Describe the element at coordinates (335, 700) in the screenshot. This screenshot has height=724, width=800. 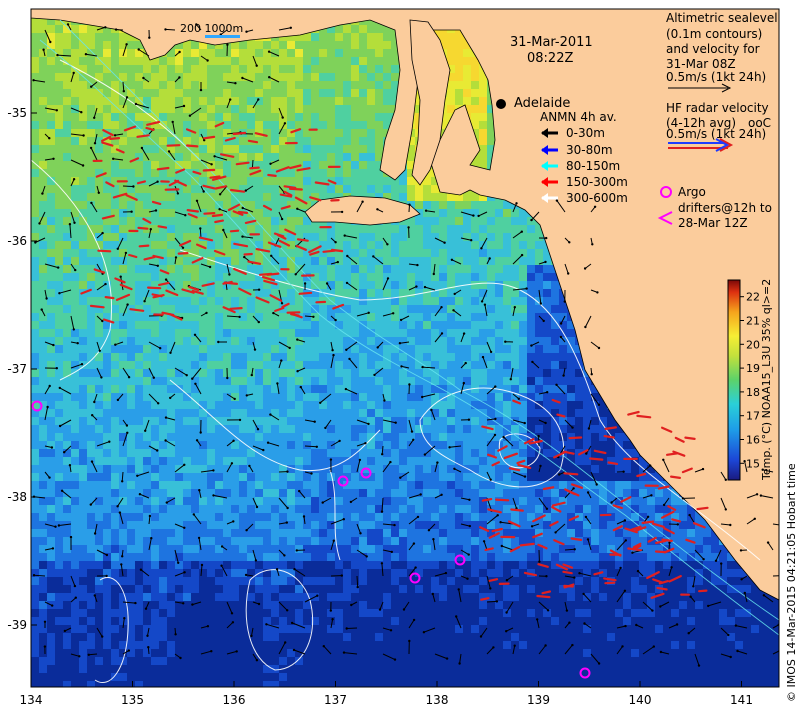
I see `x-tick-label: 137` at that location.